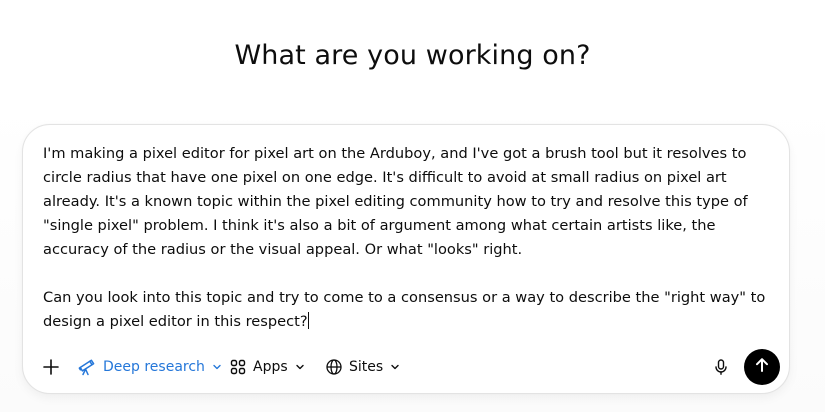 This screenshot has width=825, height=412. What do you see at coordinates (412, 55) in the screenshot?
I see `page-heading: What are you working on?` at bounding box center [412, 55].